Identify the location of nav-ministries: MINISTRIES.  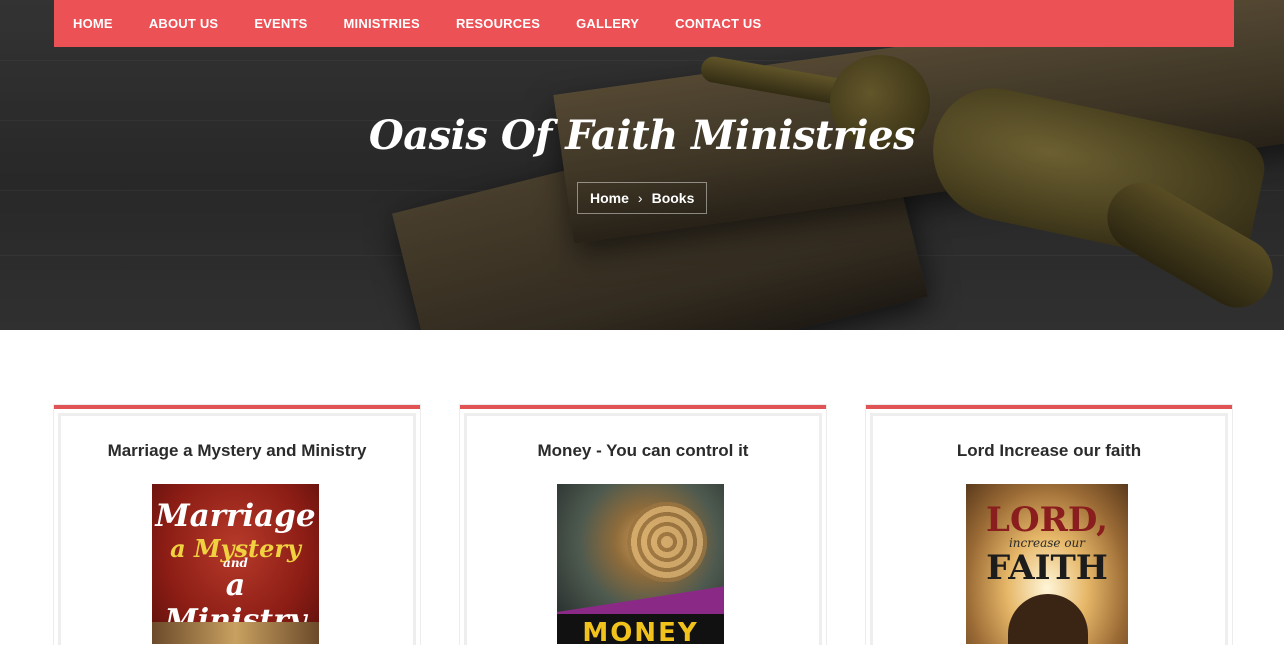
(382, 23).